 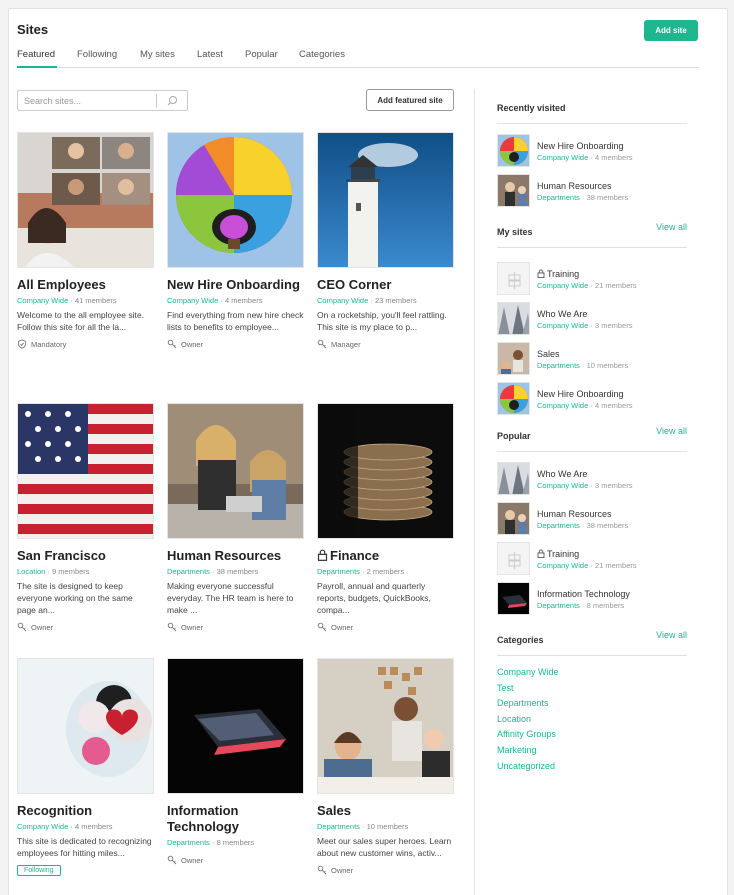 What do you see at coordinates (385, 200) in the screenshot?
I see `site-image-lighthouse` at bounding box center [385, 200].